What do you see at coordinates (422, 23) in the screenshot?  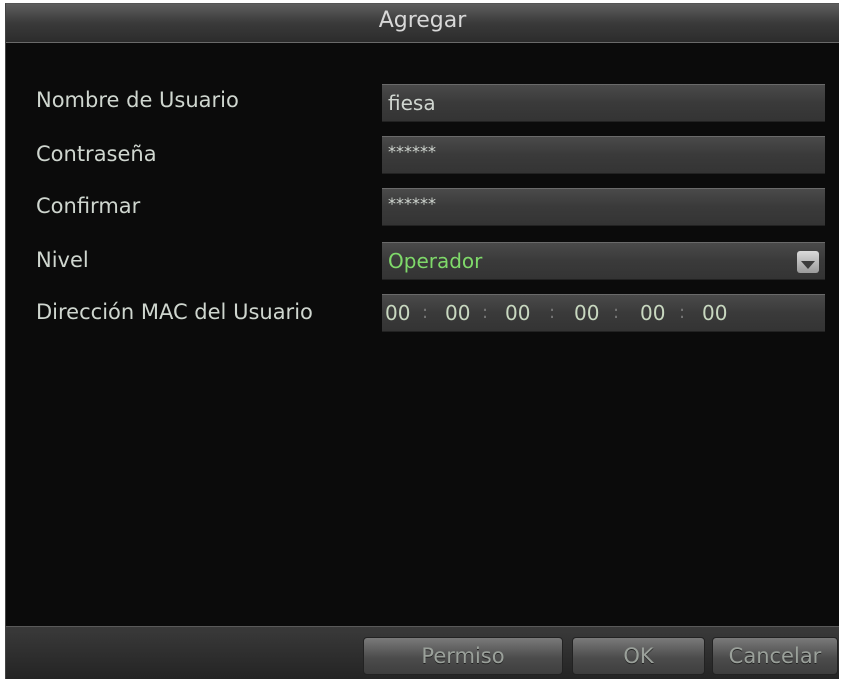 I see `dialog-title: Agregar` at bounding box center [422, 23].